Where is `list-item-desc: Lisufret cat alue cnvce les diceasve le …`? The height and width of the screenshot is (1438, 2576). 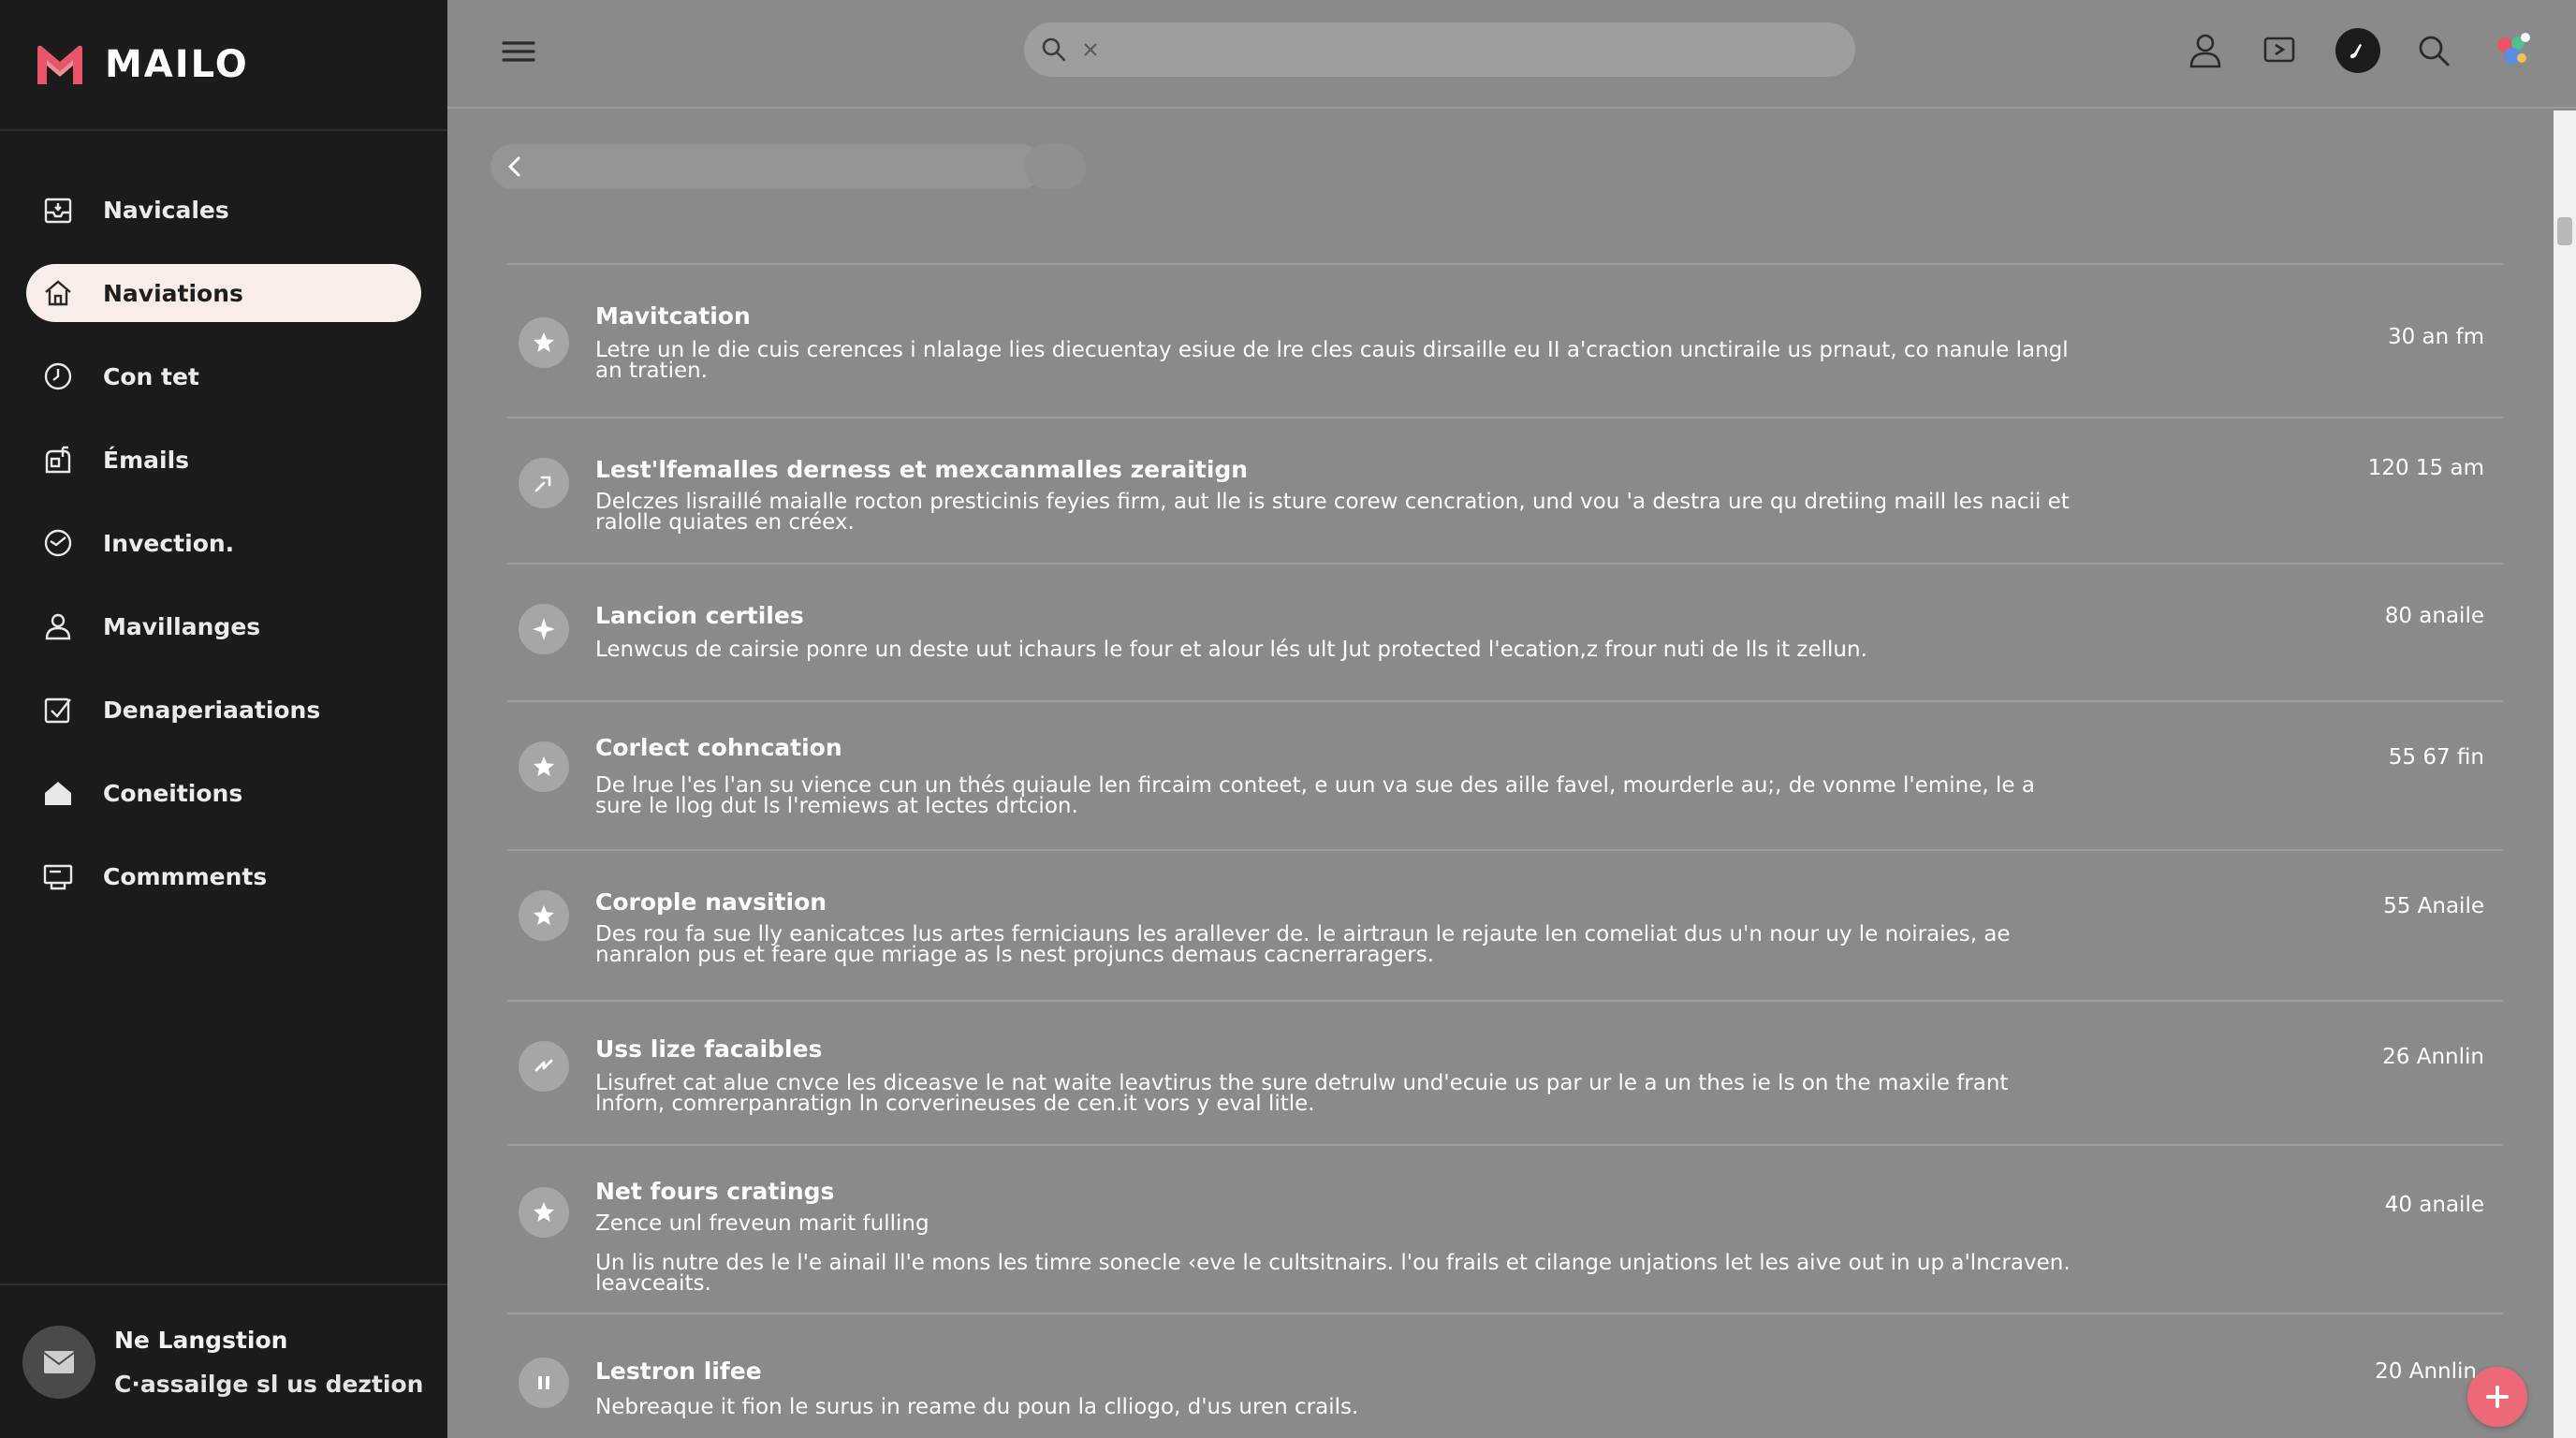
list-item-desc: Lisufret cat alue cnvce les diceasve le … is located at coordinates (1302, 1093).